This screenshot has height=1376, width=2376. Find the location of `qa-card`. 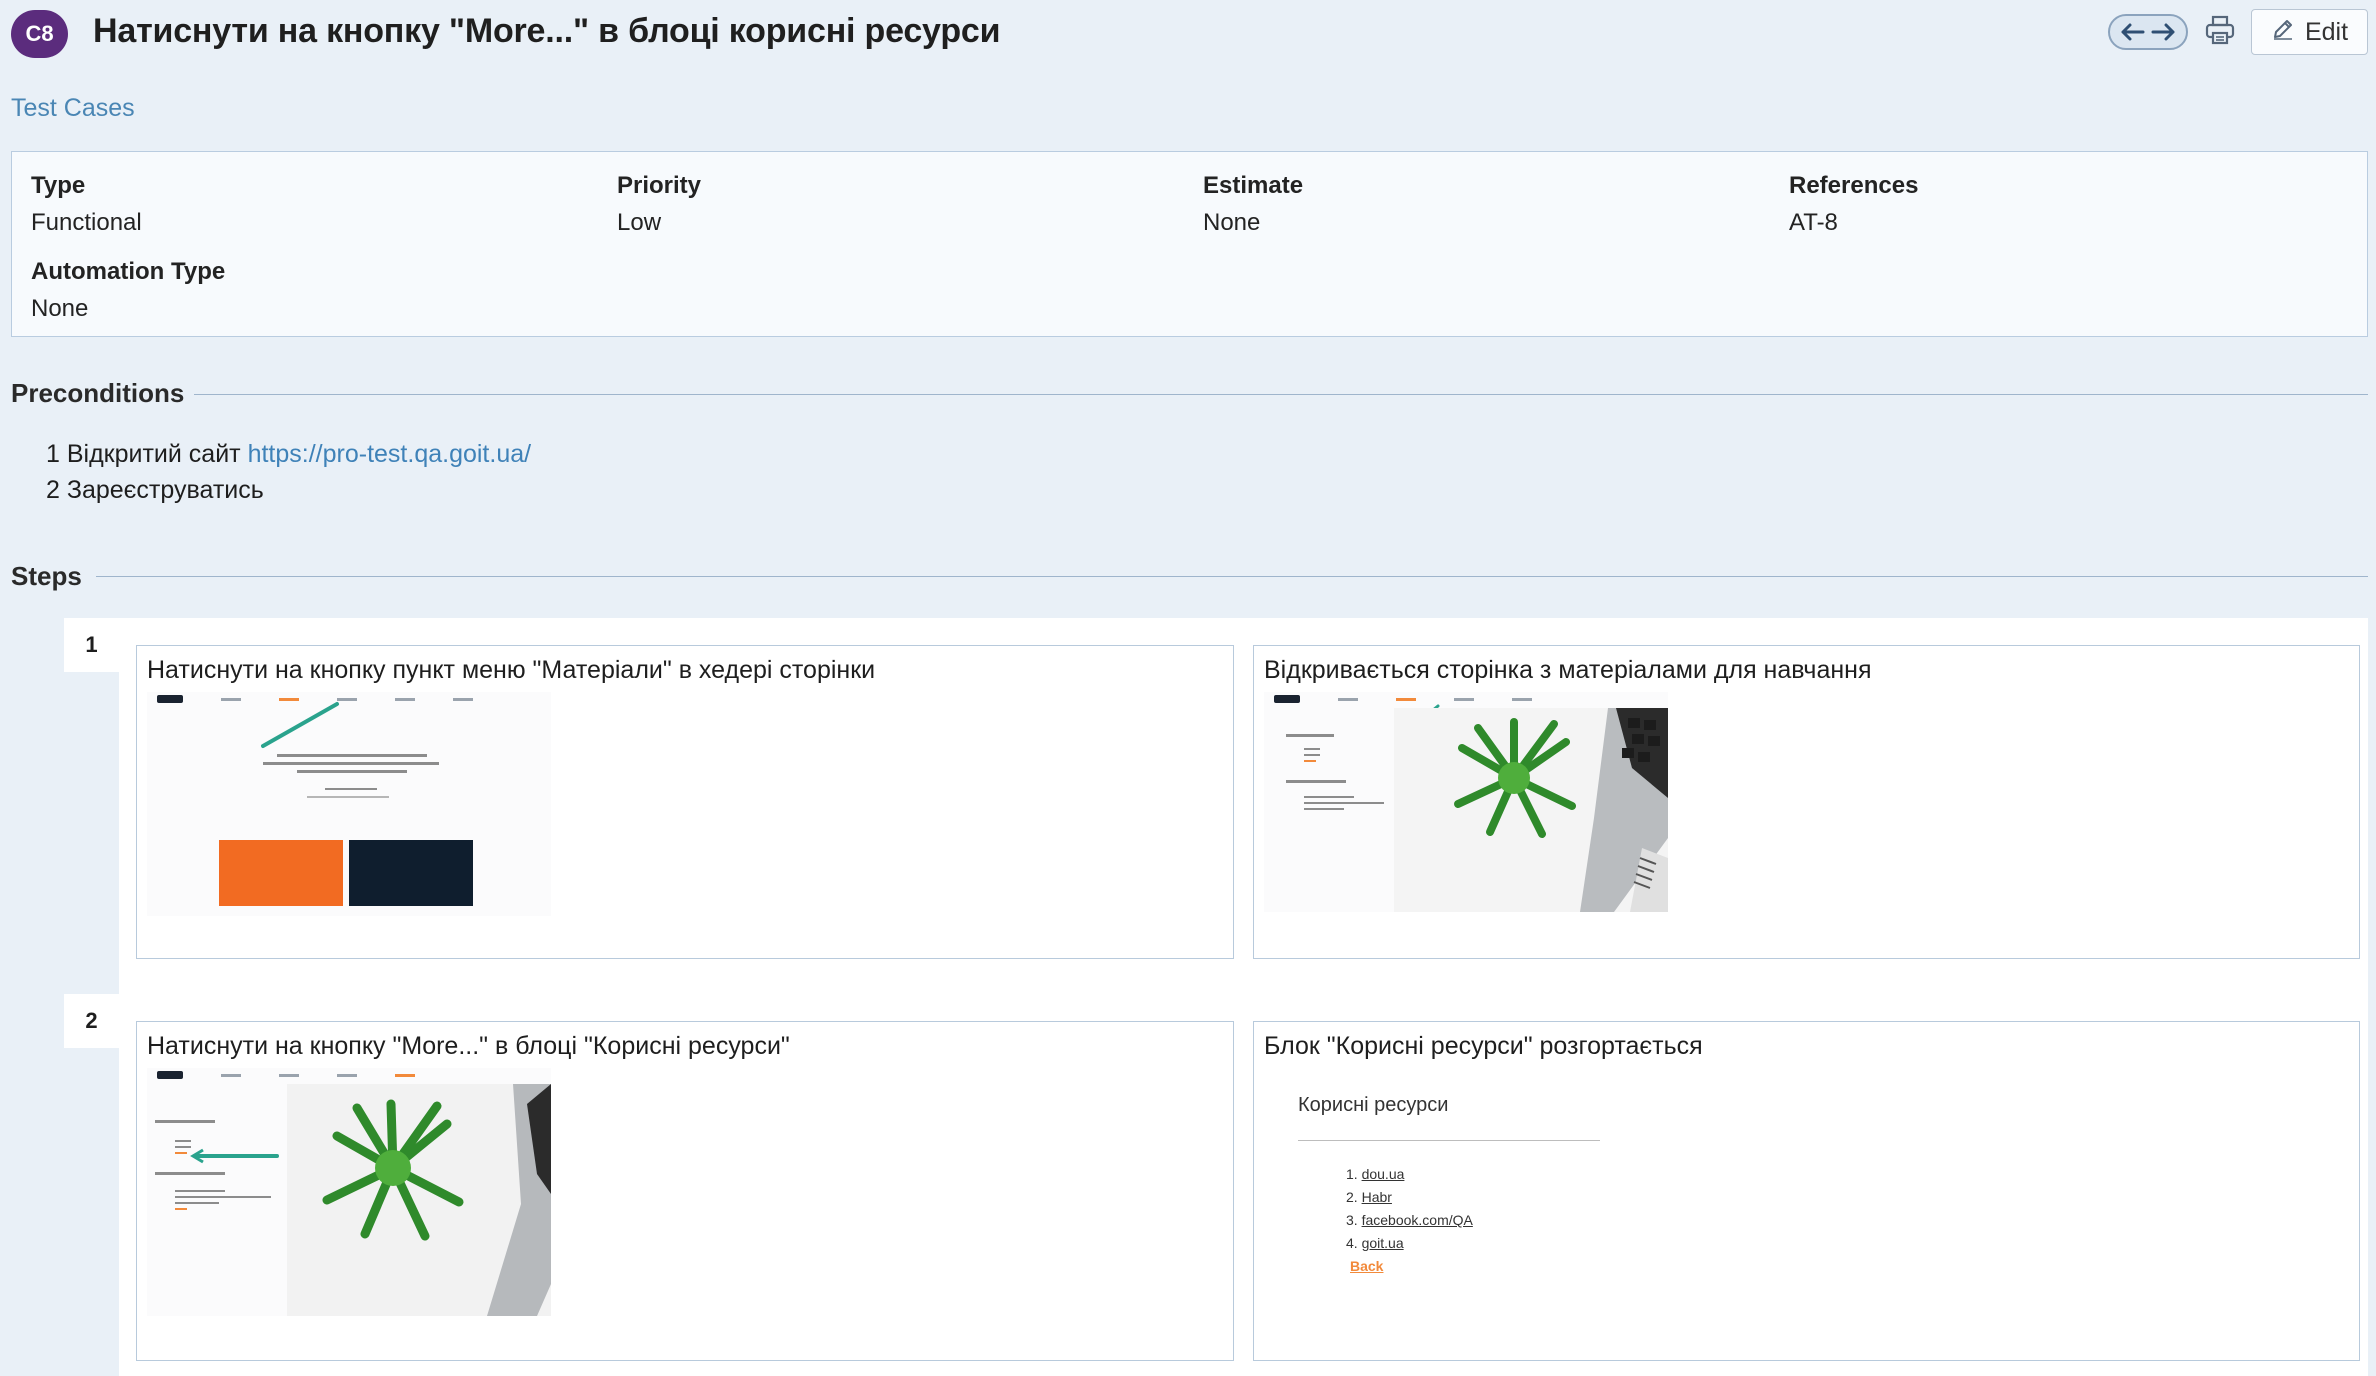

qa-card is located at coordinates (411, 873).